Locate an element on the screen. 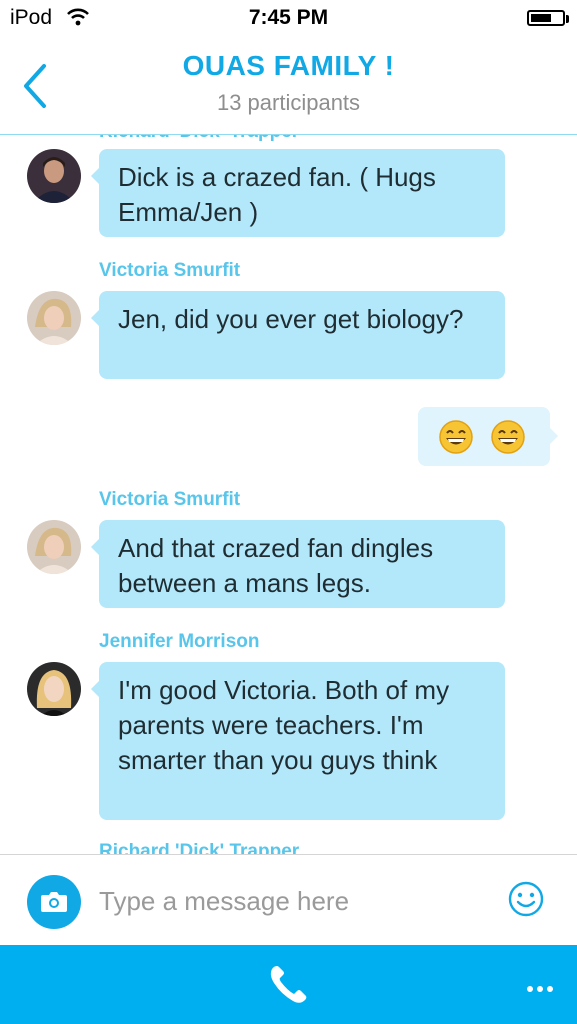 Image resolution: width=577 pixels, height=1024 pixels. phone-icon is located at coordinates (289, 984).